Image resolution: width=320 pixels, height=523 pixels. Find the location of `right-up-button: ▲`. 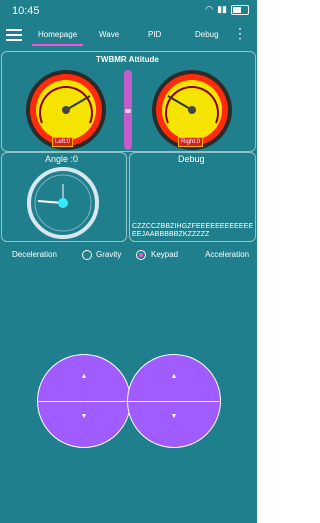

right-up-button: ▲ is located at coordinates (174, 376).